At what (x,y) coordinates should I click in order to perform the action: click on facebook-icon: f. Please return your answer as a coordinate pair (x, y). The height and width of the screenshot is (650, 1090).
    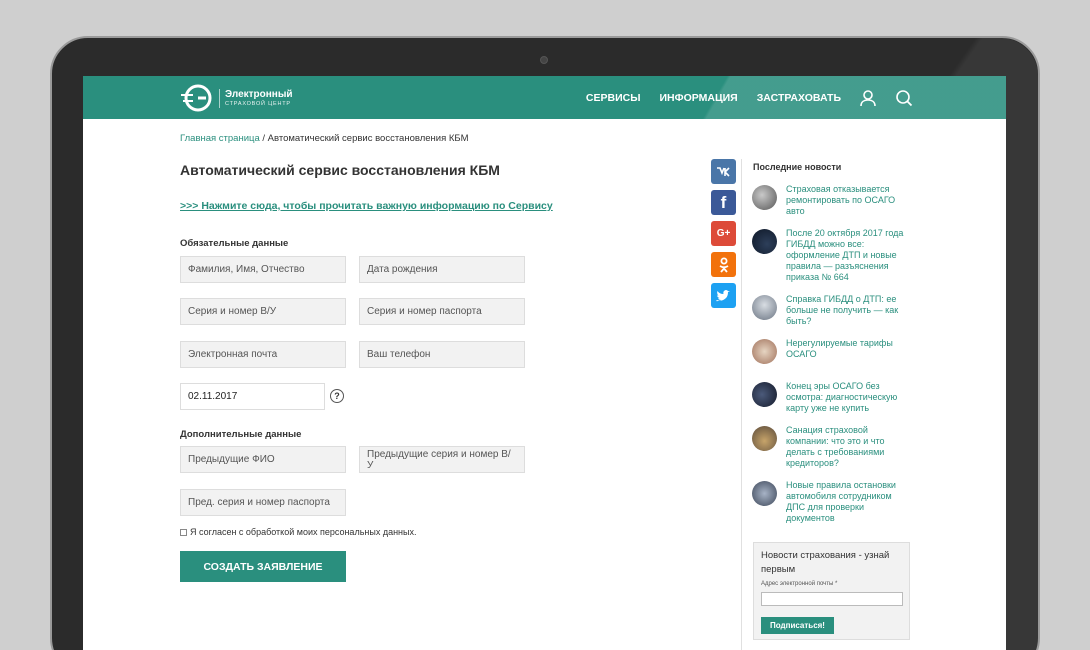
    Looking at the image, I should click on (723, 202).